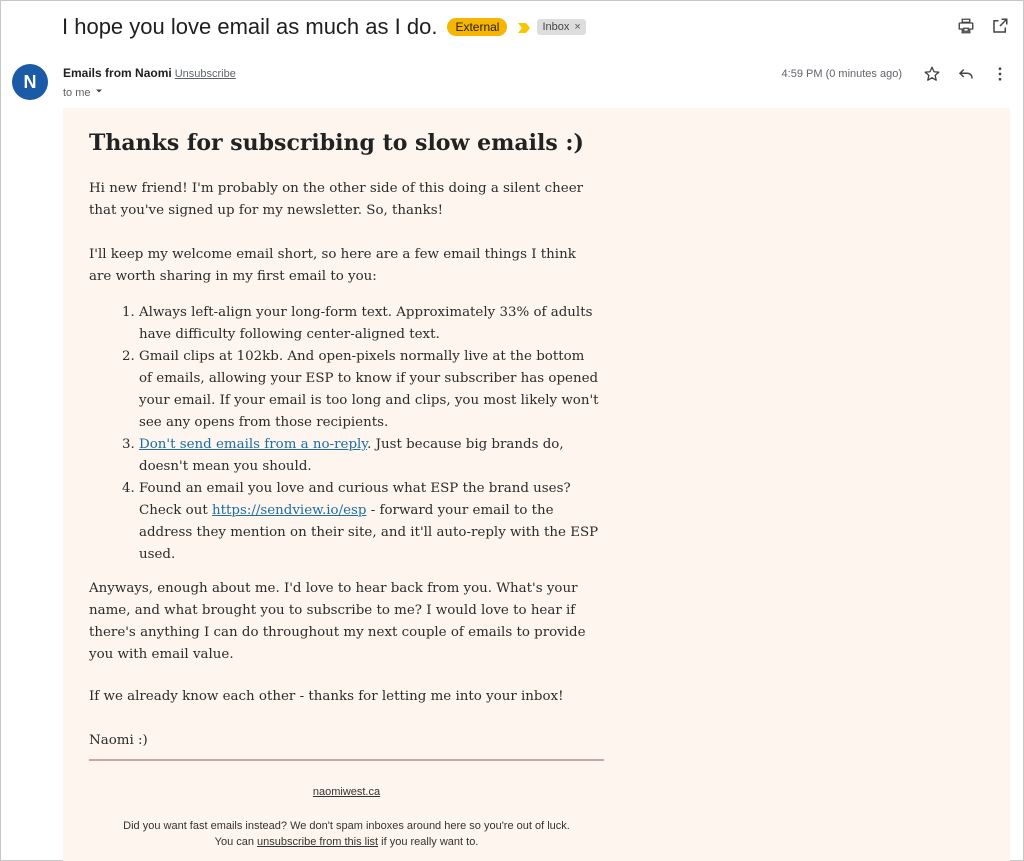 The width and height of the screenshot is (1024, 861). What do you see at coordinates (289, 510) in the screenshot?
I see `sendview-link: https://sendview.io/esp` at bounding box center [289, 510].